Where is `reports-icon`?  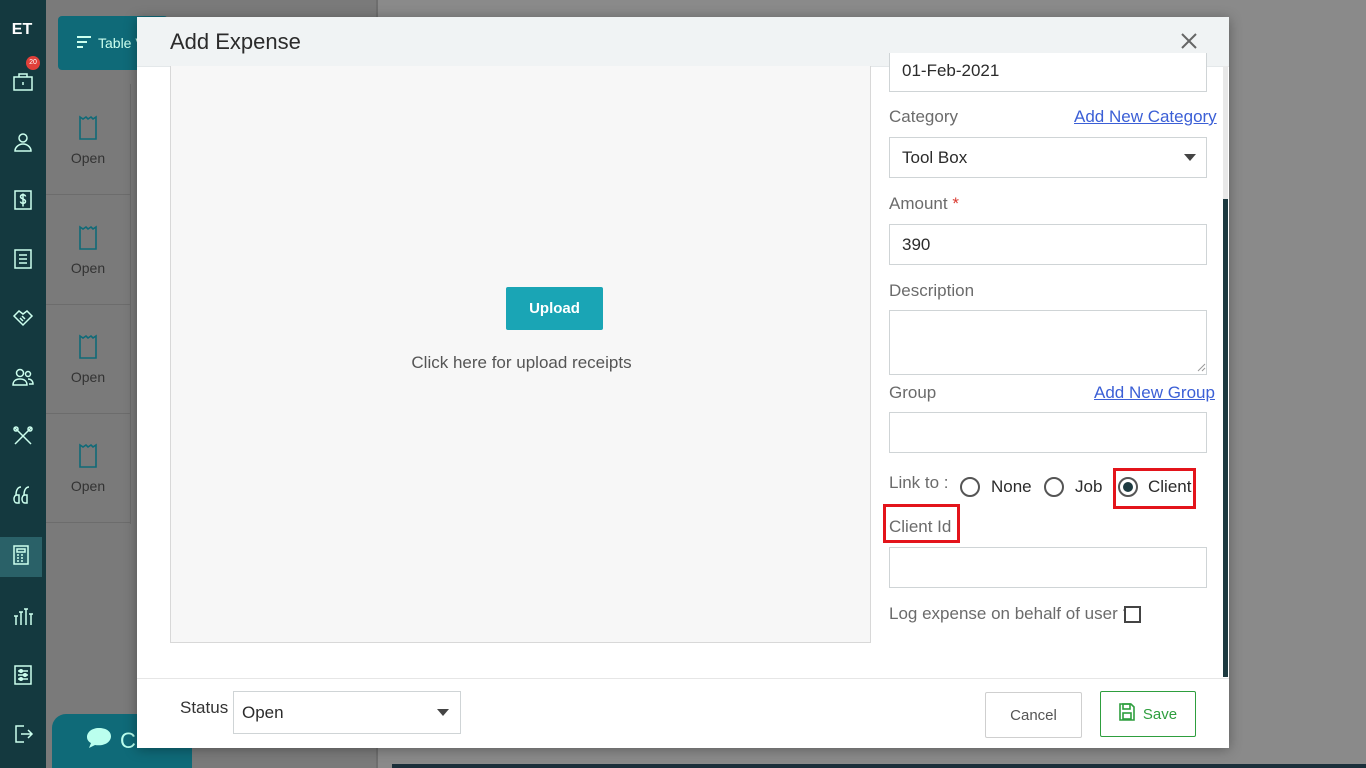
reports-icon is located at coordinates (23, 618).